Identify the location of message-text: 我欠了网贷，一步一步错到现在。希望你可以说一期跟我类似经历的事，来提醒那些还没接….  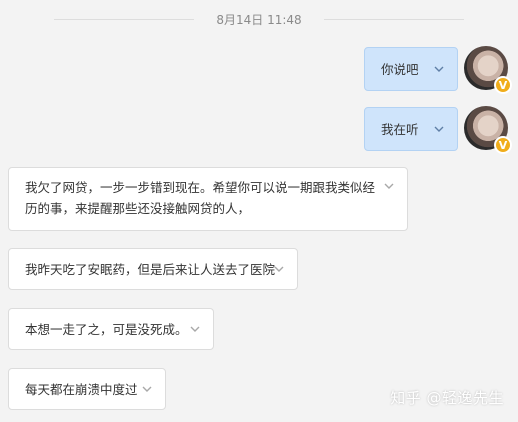
(200, 198).